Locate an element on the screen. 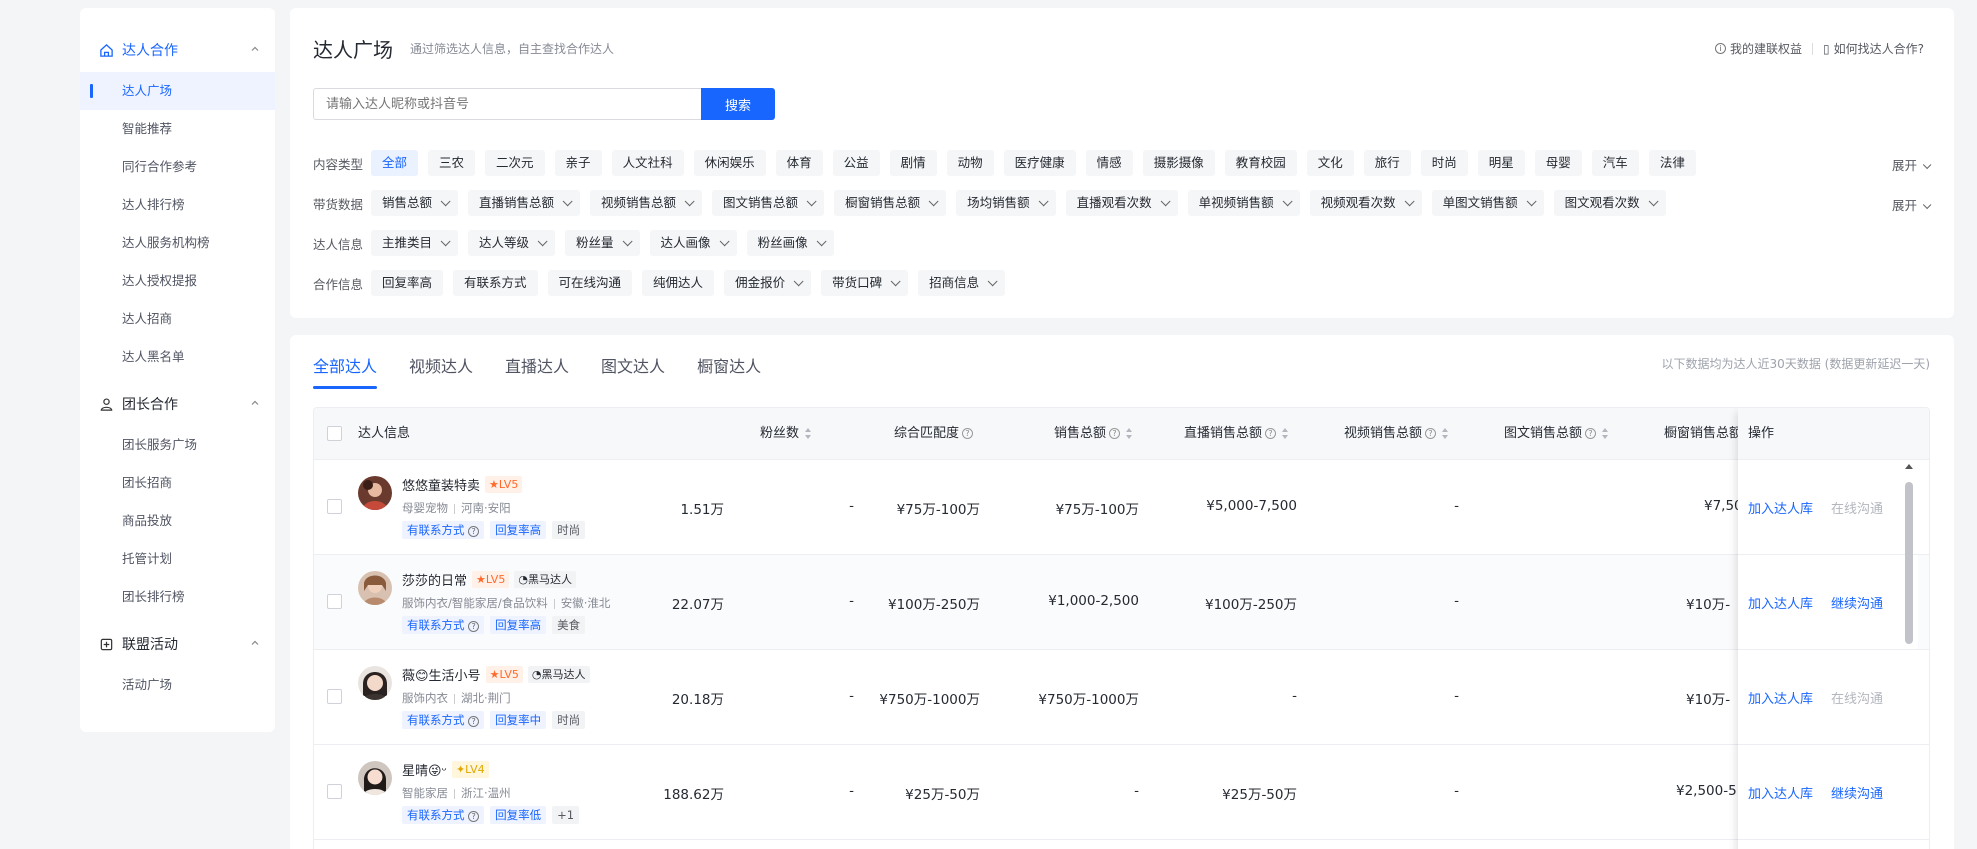 This screenshot has height=849, width=1977. tag-more: +1 is located at coordinates (566, 815).